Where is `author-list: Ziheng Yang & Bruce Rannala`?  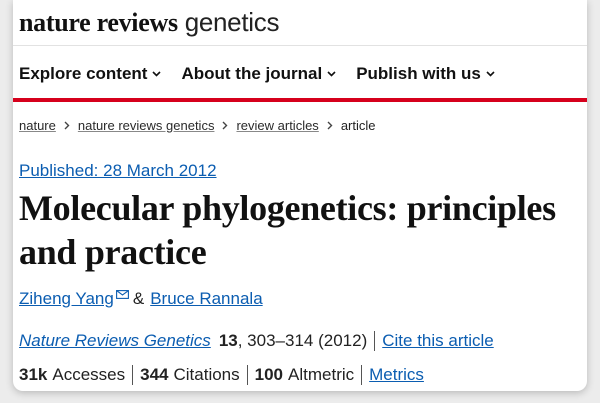
author-list: Ziheng Yang & Bruce Rannala is located at coordinates (141, 299).